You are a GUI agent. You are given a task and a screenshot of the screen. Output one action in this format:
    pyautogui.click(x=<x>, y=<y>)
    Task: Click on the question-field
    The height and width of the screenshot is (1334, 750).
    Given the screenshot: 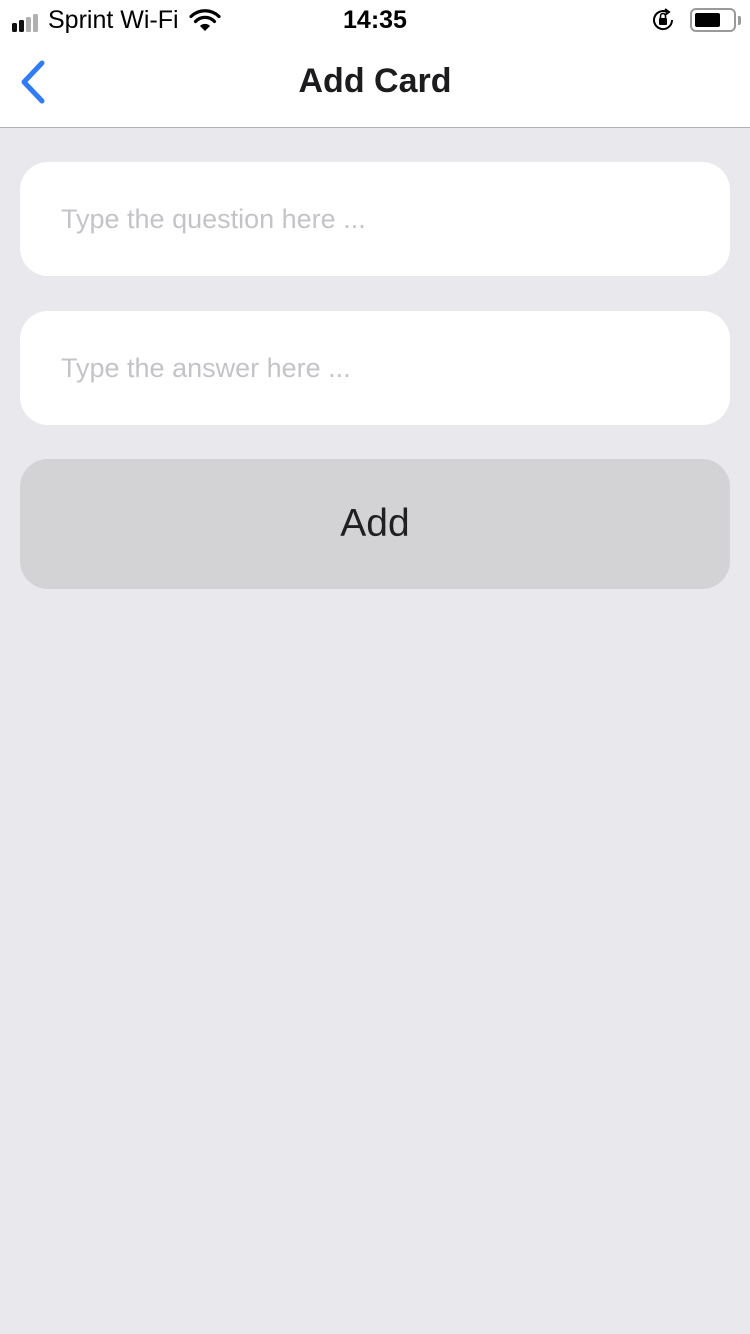 What is the action you would take?
    pyautogui.click(x=375, y=219)
    